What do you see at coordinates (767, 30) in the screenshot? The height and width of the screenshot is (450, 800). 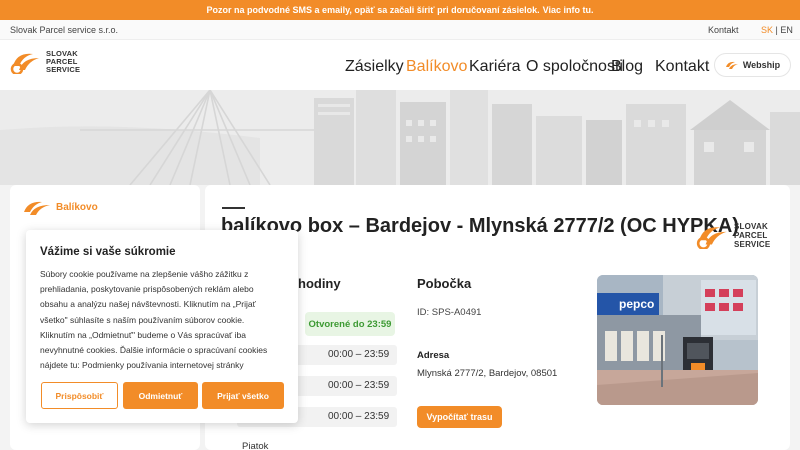 I see `lang-sk-link: SK` at bounding box center [767, 30].